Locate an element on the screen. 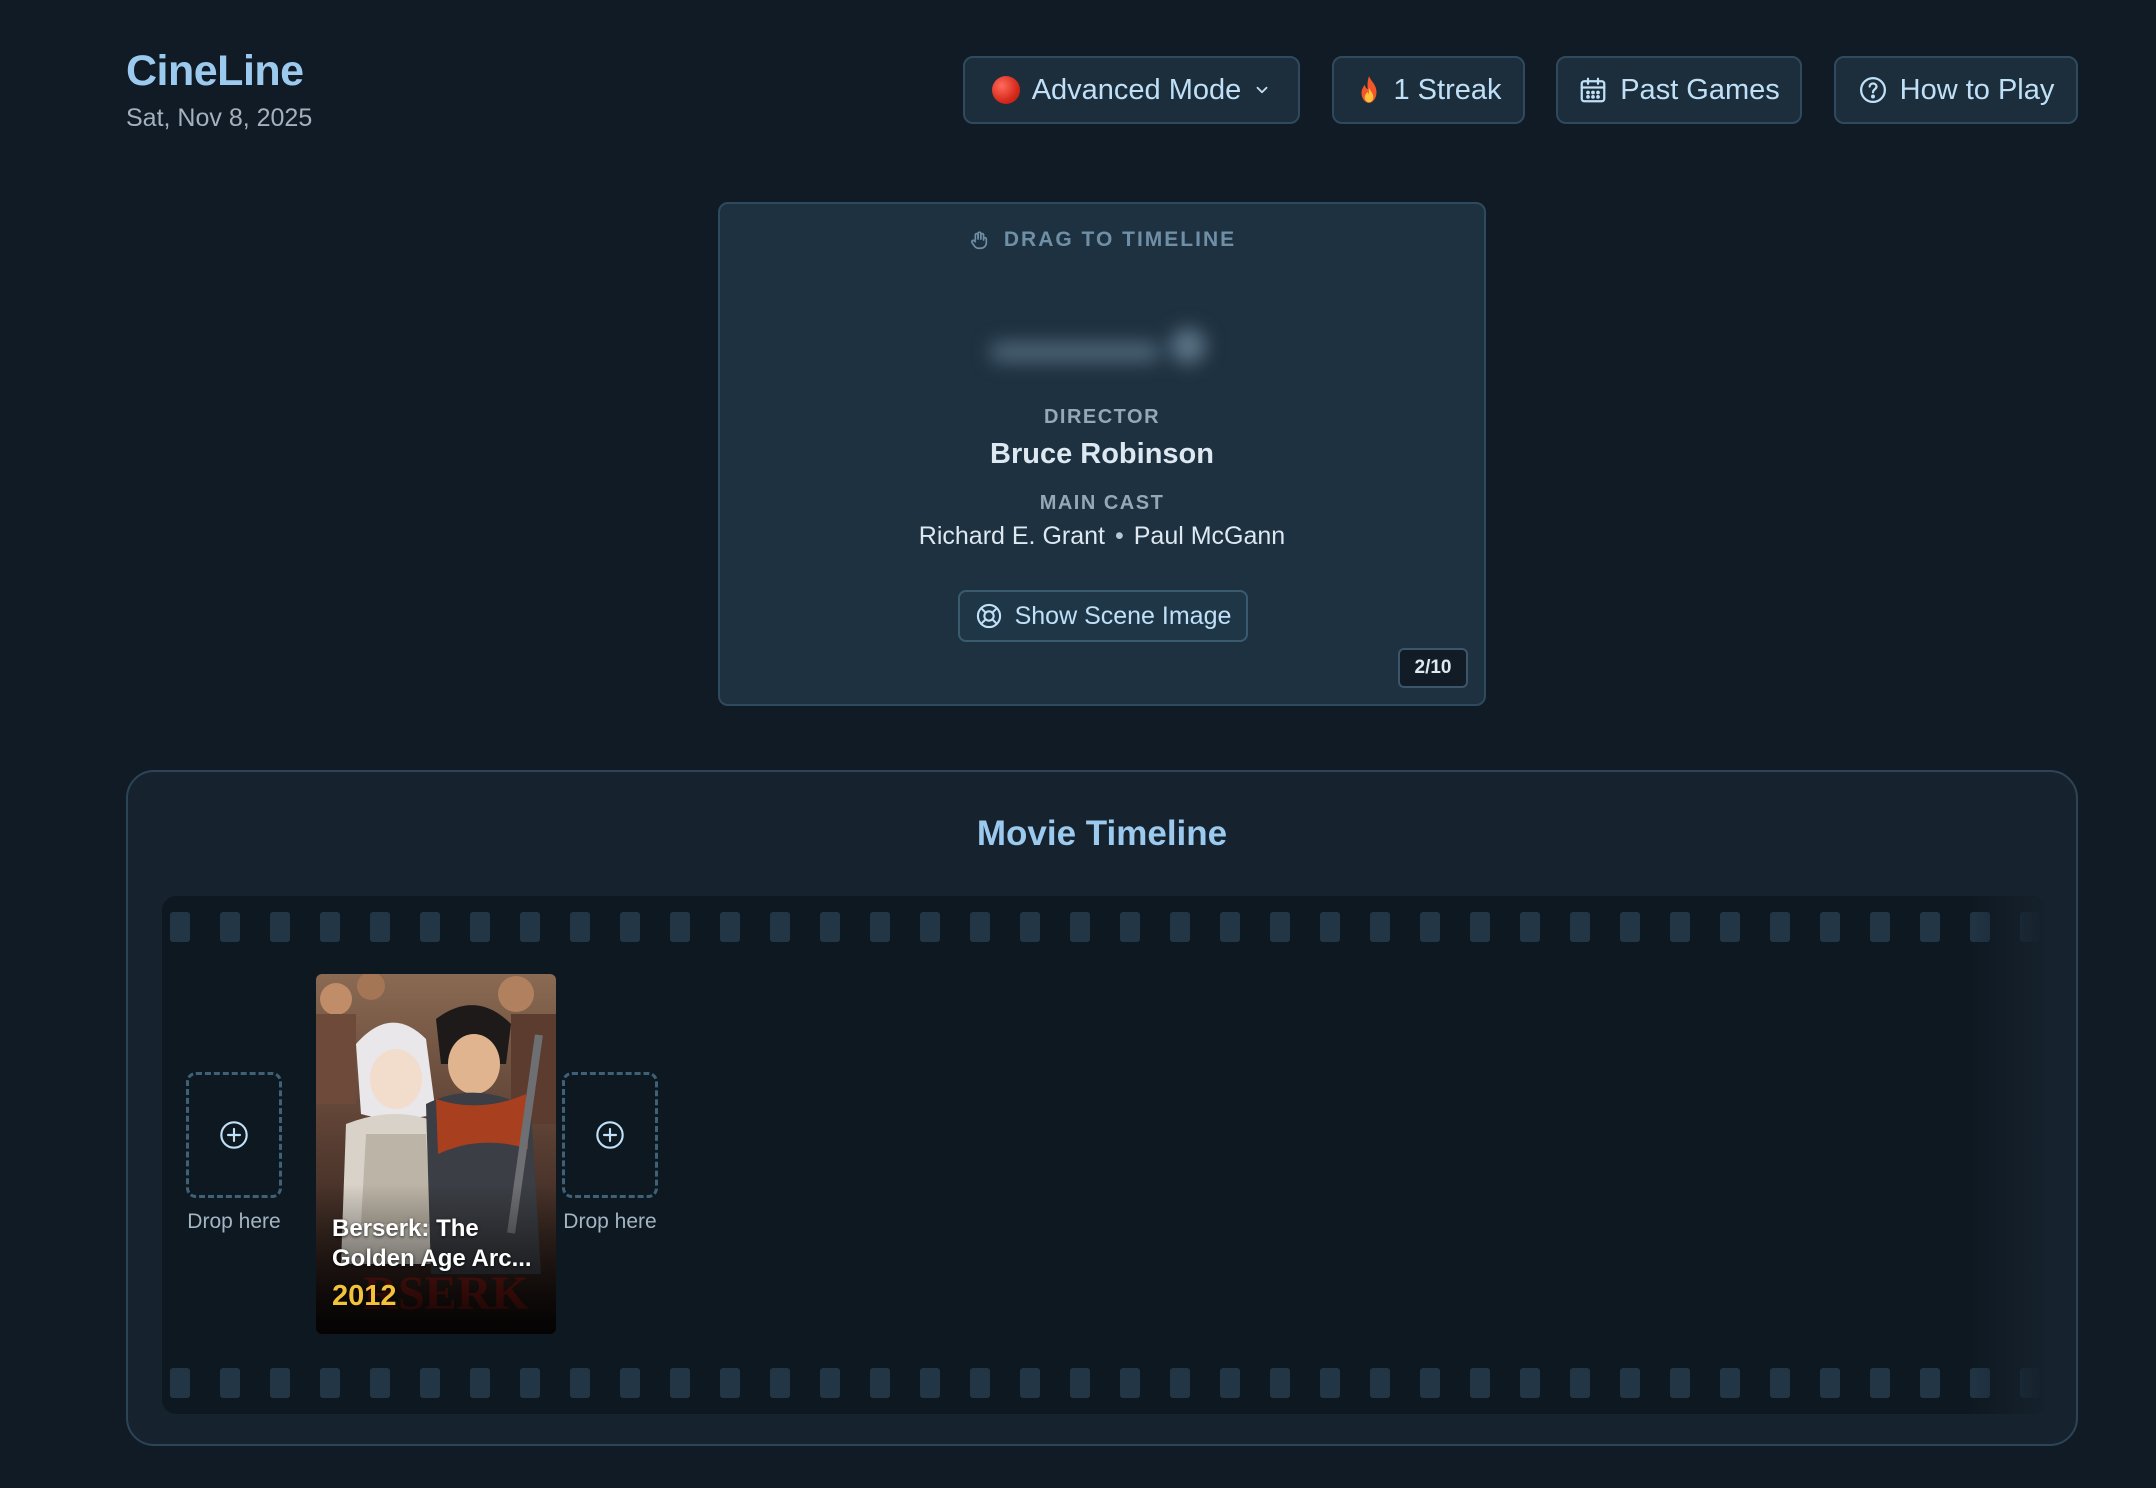 The width and height of the screenshot is (2156, 1488). past-games-label: Past Games is located at coordinates (1700, 89).